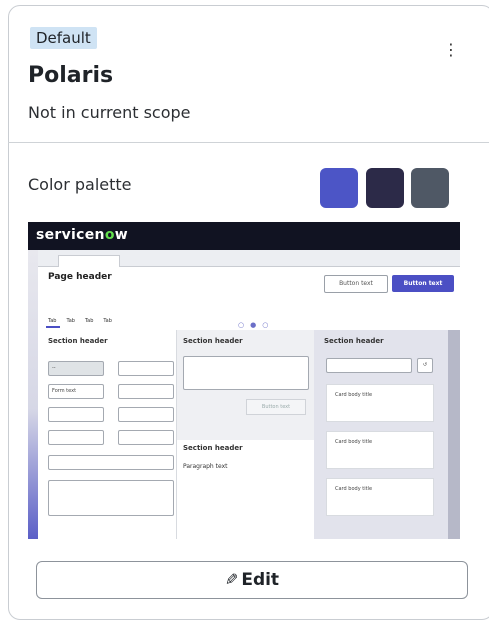 This screenshot has width=489, height=622. What do you see at coordinates (430, 188) in the screenshot?
I see `color-swatch-tertiary` at bounding box center [430, 188].